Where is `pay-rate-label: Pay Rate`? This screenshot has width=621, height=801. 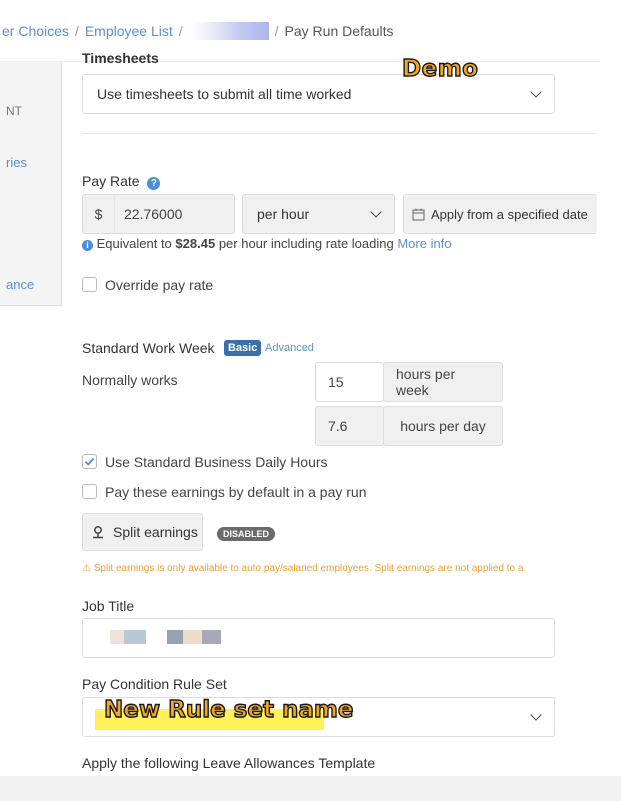 pay-rate-label: Pay Rate is located at coordinates (111, 181).